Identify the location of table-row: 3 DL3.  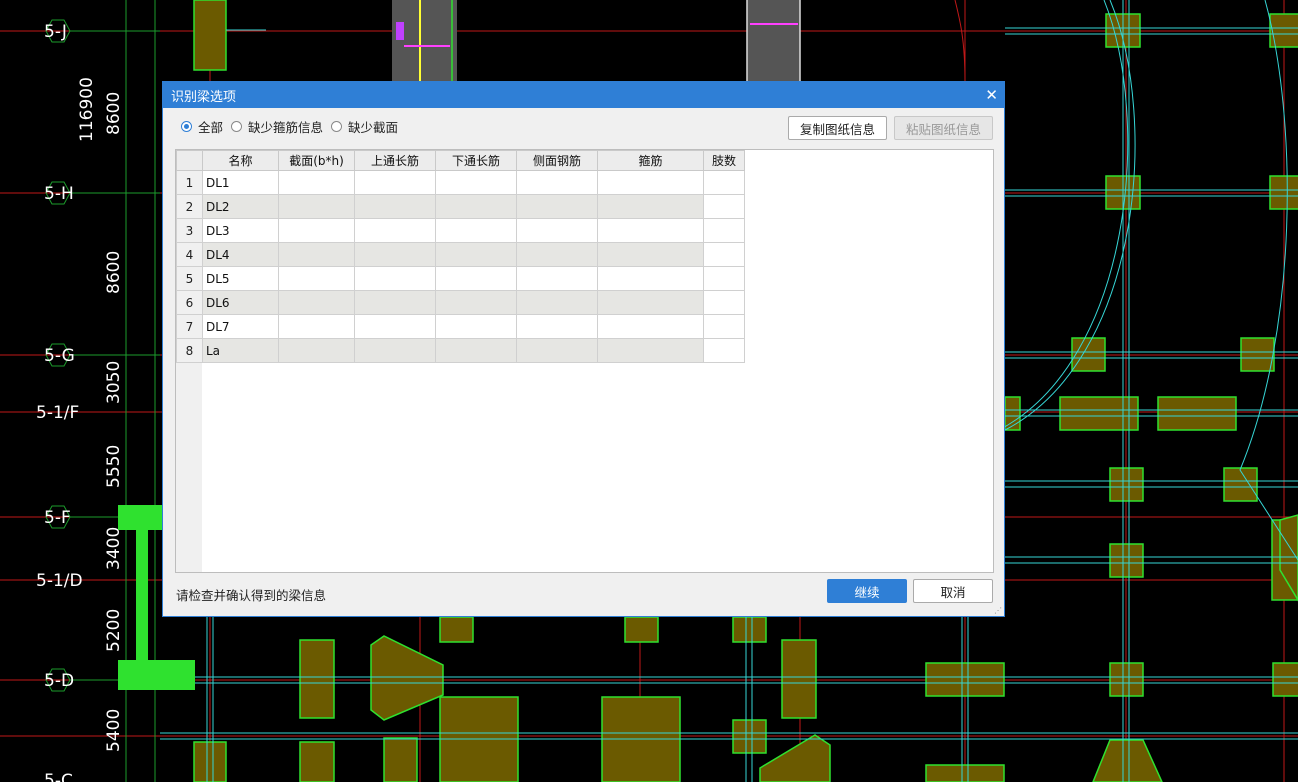
(460, 230).